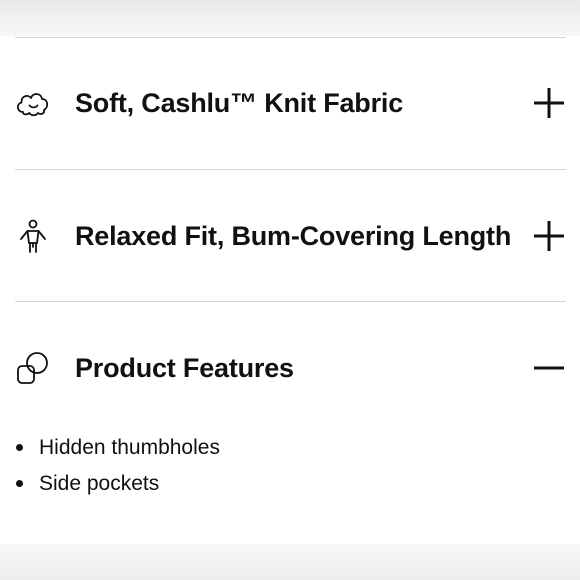 The width and height of the screenshot is (580, 580). What do you see at coordinates (239, 103) in the screenshot?
I see `accordion-title: Soft, Cashlu™ Knit Fabric` at bounding box center [239, 103].